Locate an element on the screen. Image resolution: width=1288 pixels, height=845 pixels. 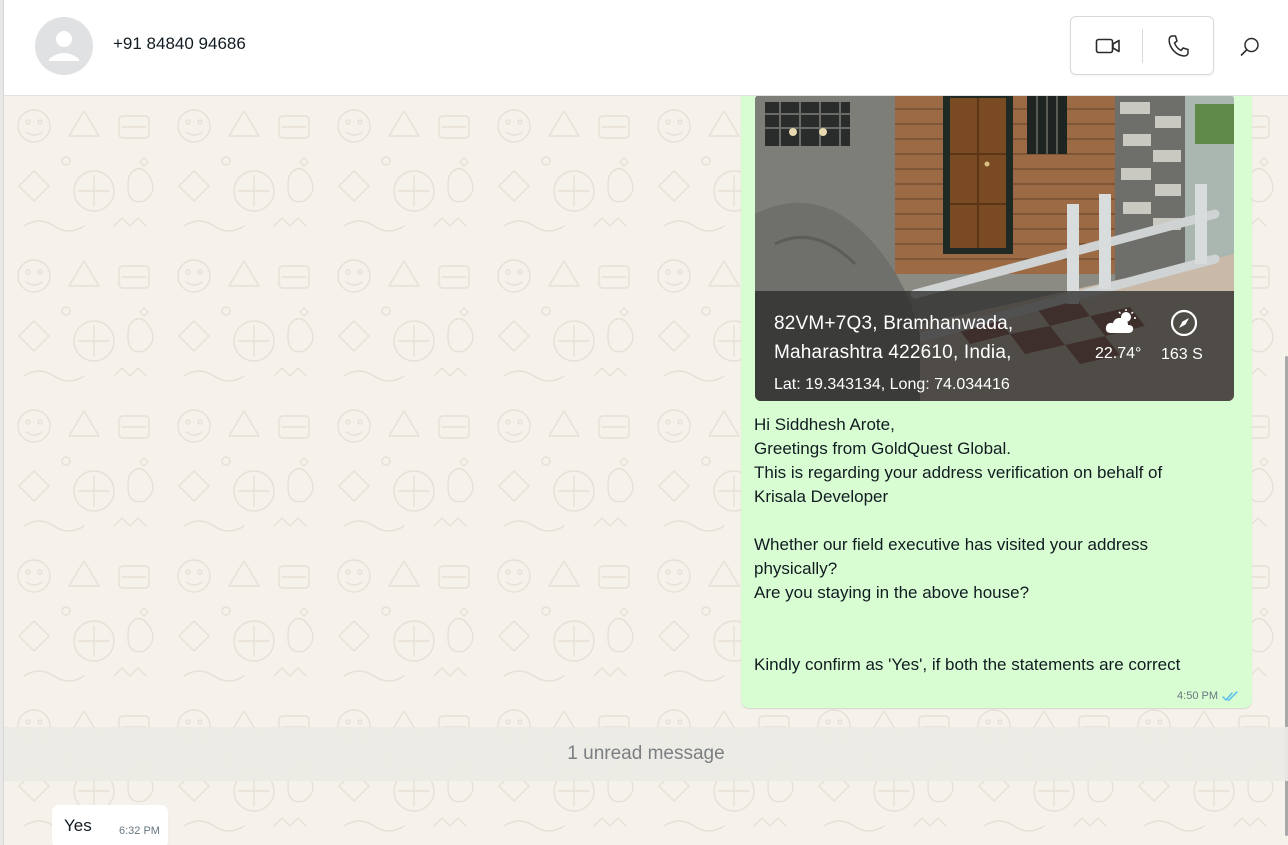
incoming-message-text: Yes is located at coordinates (78, 825).